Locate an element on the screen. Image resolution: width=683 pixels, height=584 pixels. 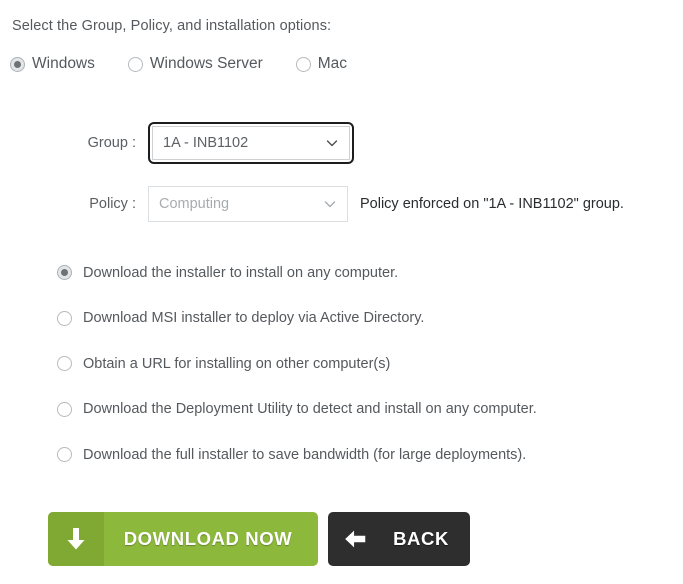
radio-icon-installer is located at coordinates (64, 272).